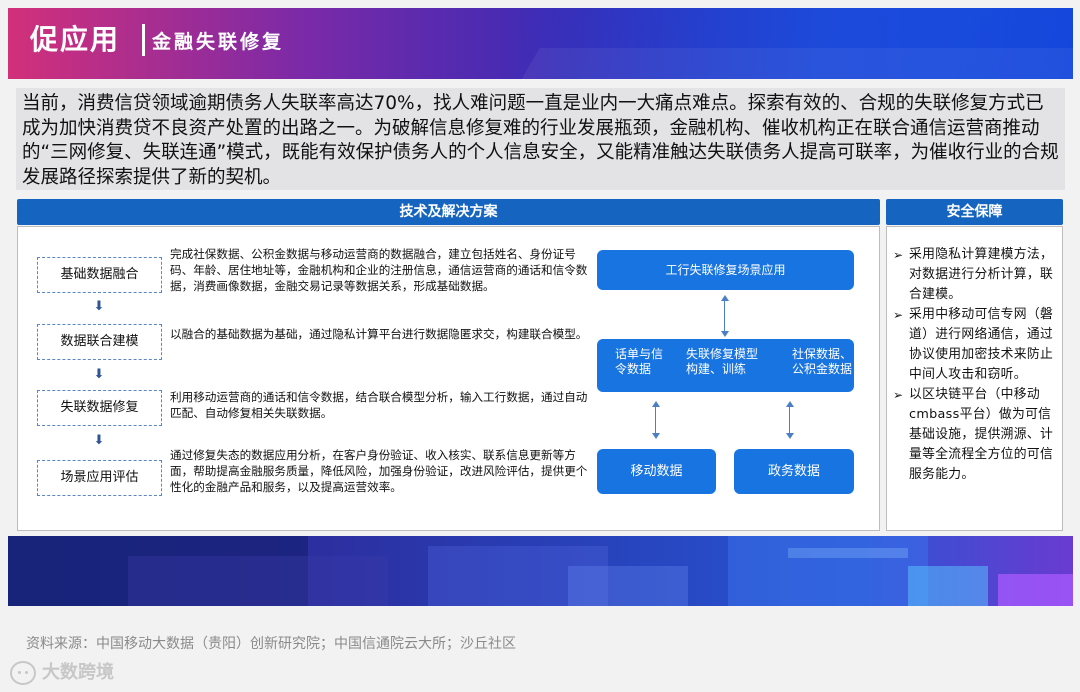 Image resolution: width=1080 pixels, height=692 pixels. I want to click on security-header: 安全保障, so click(974, 212).